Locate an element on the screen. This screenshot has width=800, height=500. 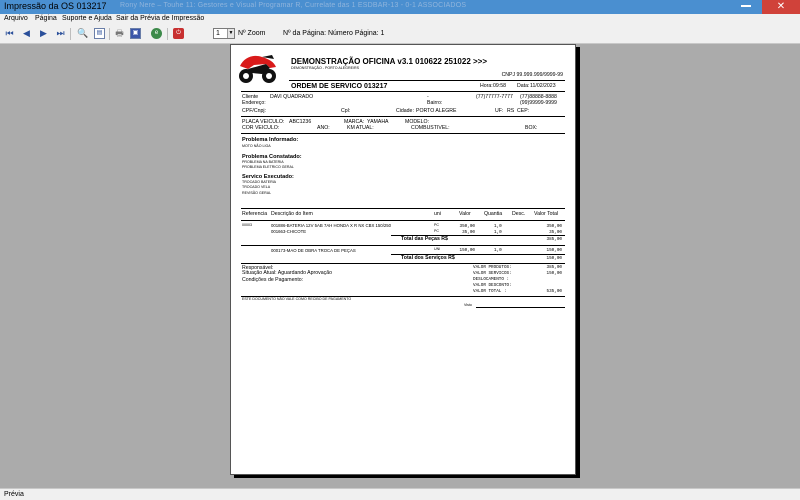
print-preview-icon: ▣ is located at coordinates (135, 33).